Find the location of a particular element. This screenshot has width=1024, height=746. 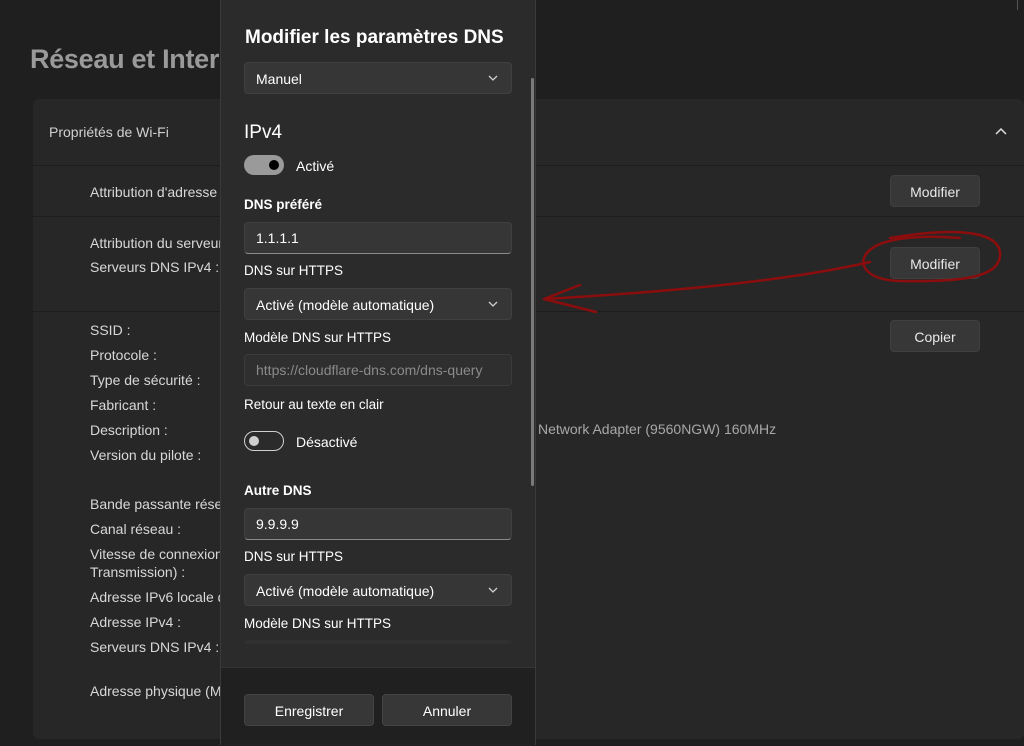

modify-ip-button: Modifier is located at coordinates (935, 191).